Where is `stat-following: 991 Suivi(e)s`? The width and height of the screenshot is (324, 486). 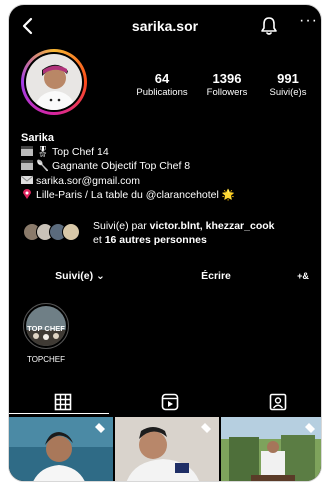
stat-following: 991 Suivi(e)s is located at coordinates (287, 84).